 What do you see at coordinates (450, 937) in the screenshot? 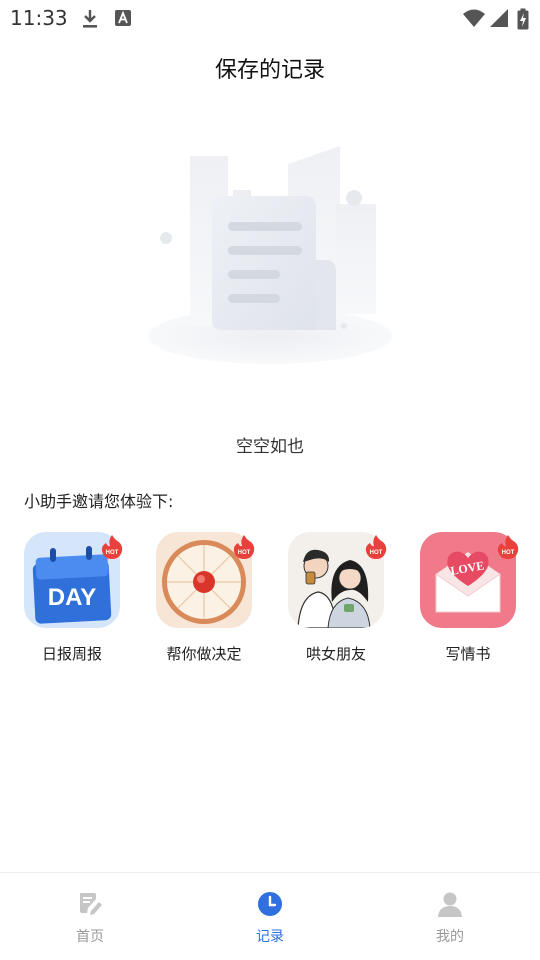
I see `nav-label: 我的` at bounding box center [450, 937].